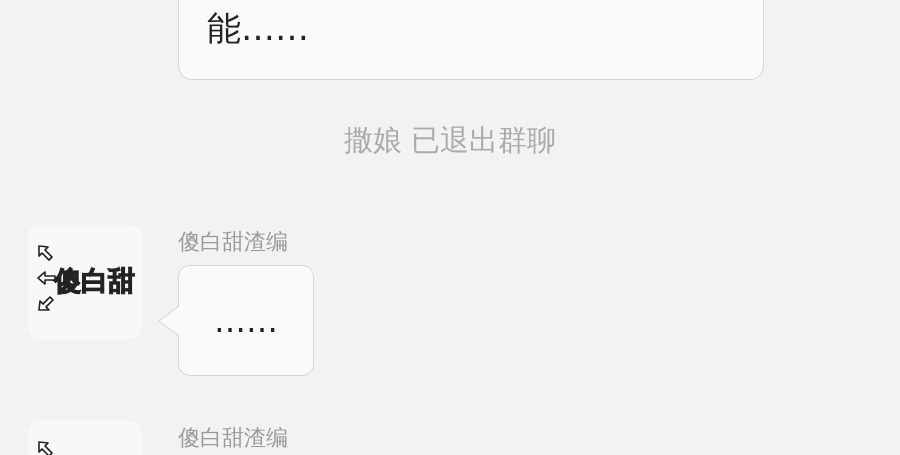 This screenshot has width=900, height=455. What do you see at coordinates (450, 140) in the screenshot?
I see `system-message: 撒娘 已退出群聊` at bounding box center [450, 140].